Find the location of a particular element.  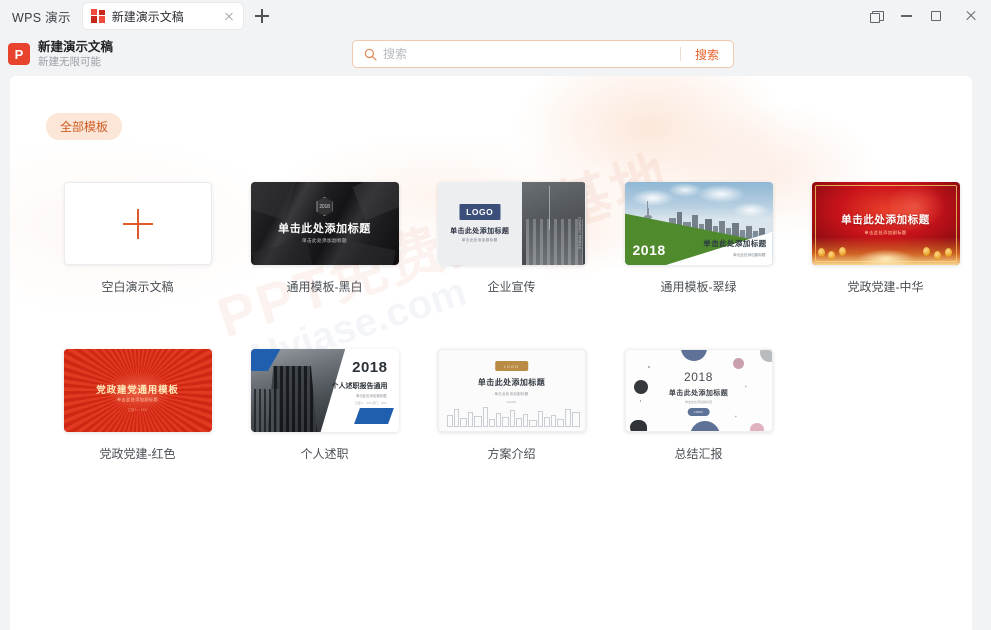

template-card-party-building-red: 党政建党通用模板 单击此处添加副标题 汇报人：XXX 党政党建-红色 is located at coordinates (137, 405).